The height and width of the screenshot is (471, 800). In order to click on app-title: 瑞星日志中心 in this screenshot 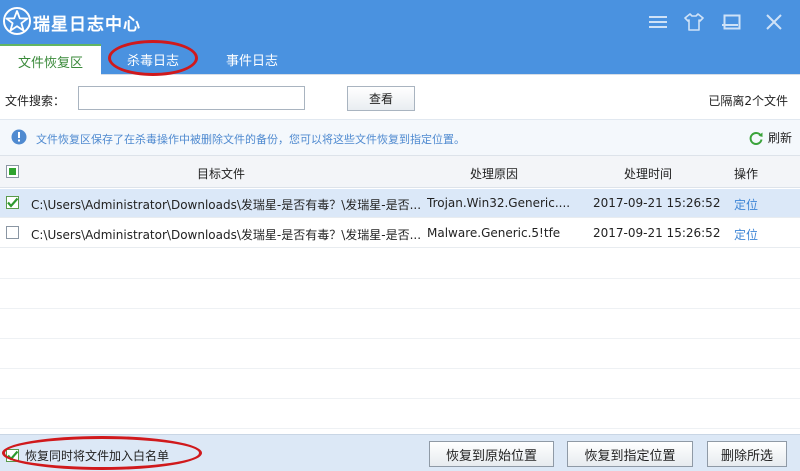, I will do `click(87, 25)`.